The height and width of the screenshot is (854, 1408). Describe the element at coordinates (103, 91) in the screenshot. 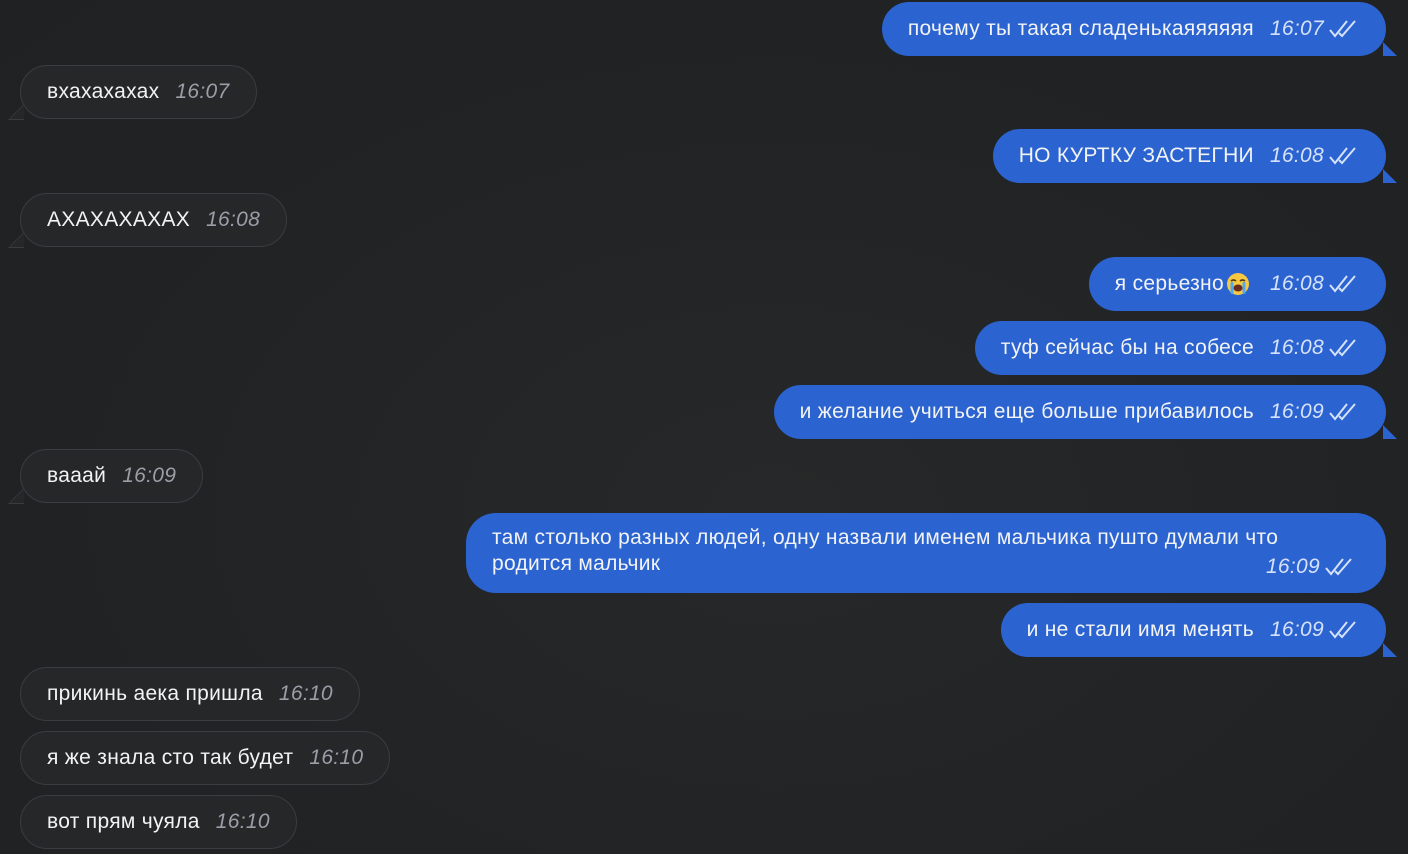

I see `message-text: вхахахахах` at that location.